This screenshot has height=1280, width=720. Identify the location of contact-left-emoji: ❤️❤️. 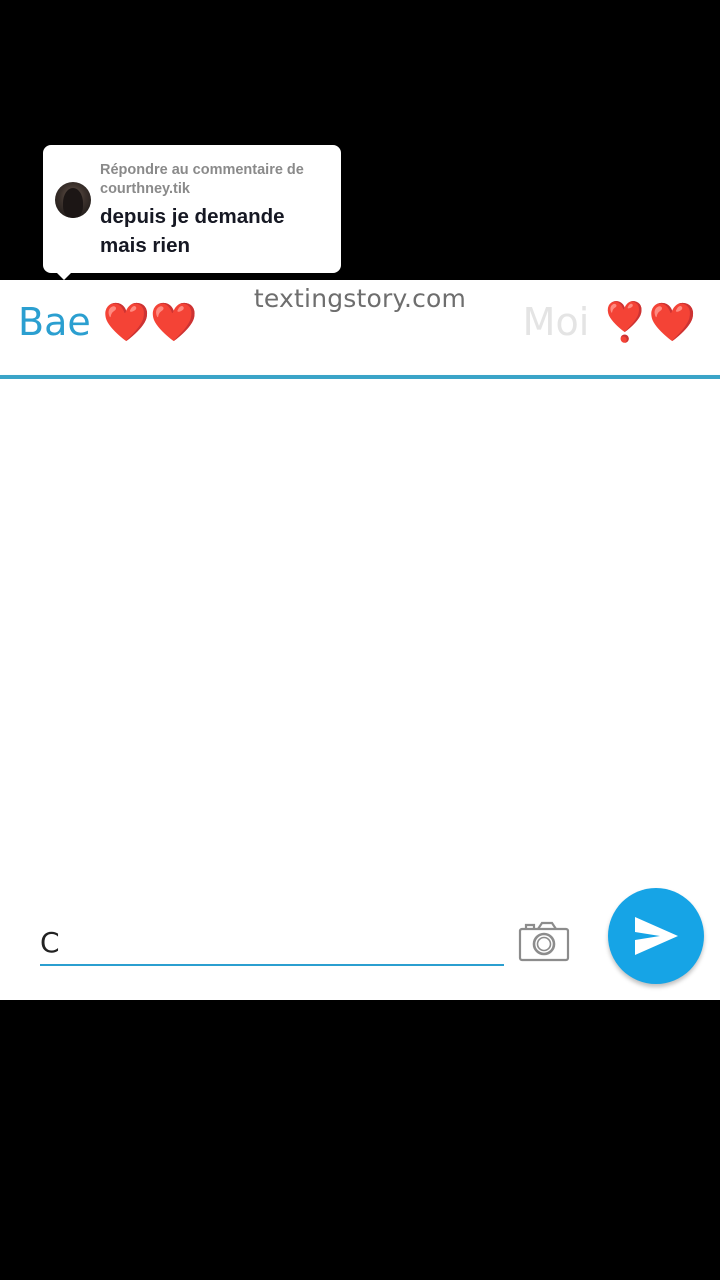
(150, 322).